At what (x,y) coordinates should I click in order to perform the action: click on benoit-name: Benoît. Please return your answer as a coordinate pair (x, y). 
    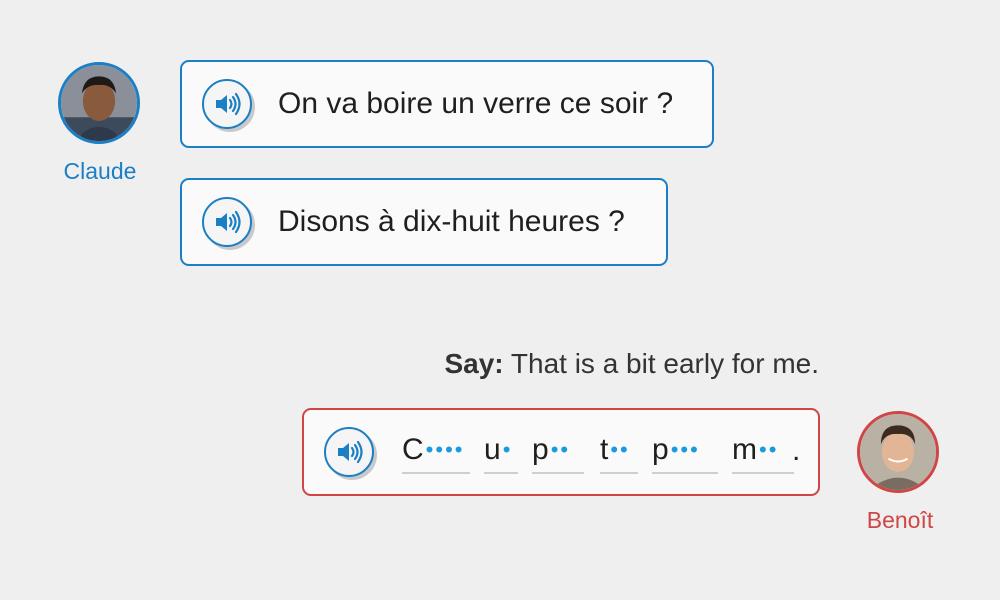
    Looking at the image, I should click on (900, 520).